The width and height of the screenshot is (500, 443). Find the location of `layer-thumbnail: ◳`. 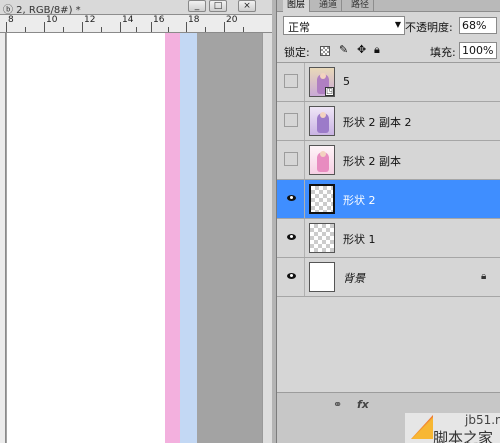

layer-thumbnail: ◳ is located at coordinates (322, 82).